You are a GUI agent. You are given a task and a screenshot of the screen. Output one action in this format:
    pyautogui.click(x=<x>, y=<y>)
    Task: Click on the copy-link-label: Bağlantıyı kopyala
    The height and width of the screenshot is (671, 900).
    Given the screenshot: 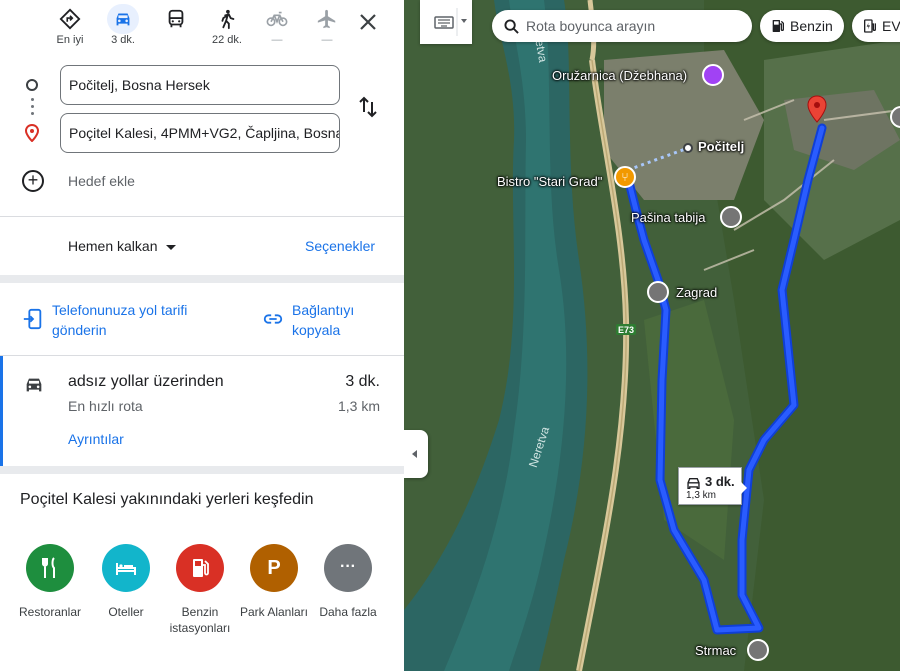 What is the action you would take?
    pyautogui.click(x=323, y=320)
    